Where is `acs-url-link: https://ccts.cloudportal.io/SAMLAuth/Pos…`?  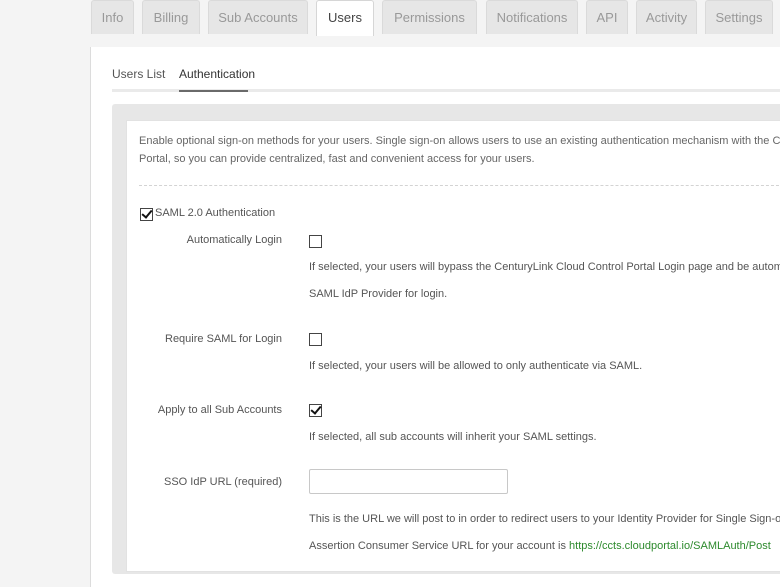 acs-url-link: https://ccts.cloudportal.io/SAMLAuth/Pos… is located at coordinates (670, 546).